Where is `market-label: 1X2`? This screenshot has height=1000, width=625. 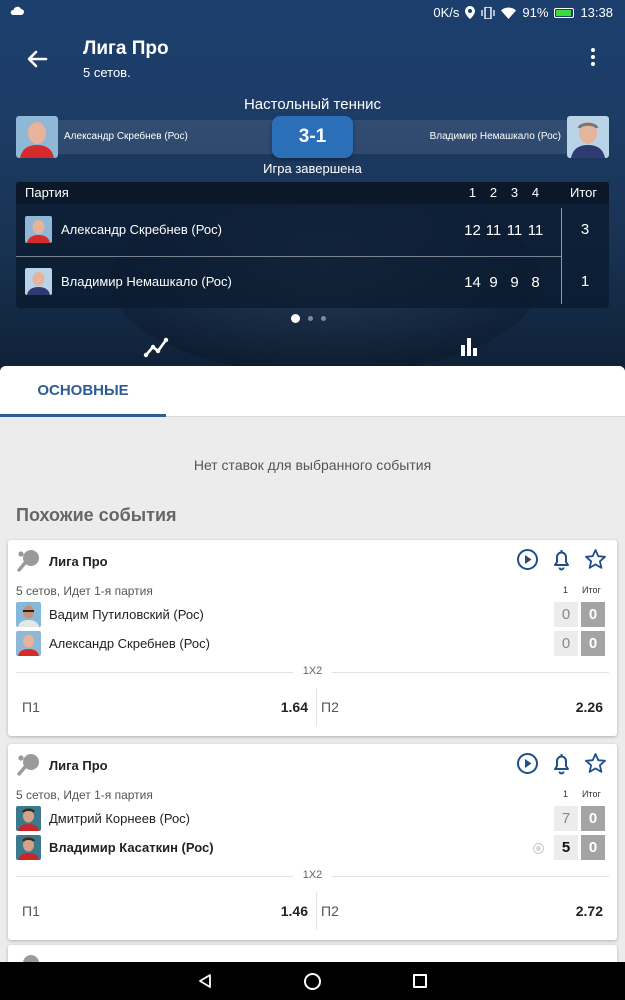
market-label: 1X2 is located at coordinates (312, 875).